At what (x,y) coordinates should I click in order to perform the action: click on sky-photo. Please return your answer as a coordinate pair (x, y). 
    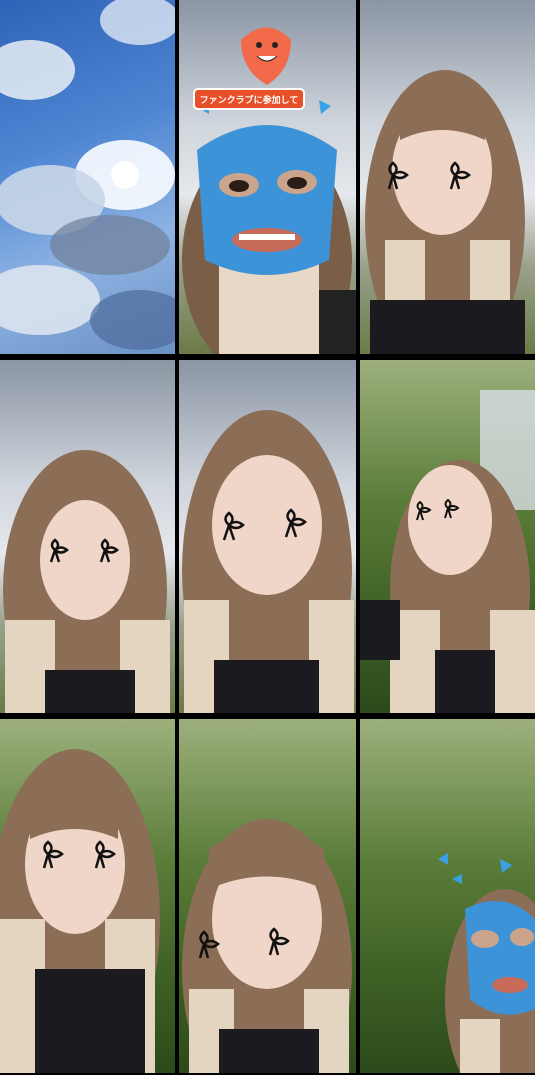
    Looking at the image, I should click on (87, 175).